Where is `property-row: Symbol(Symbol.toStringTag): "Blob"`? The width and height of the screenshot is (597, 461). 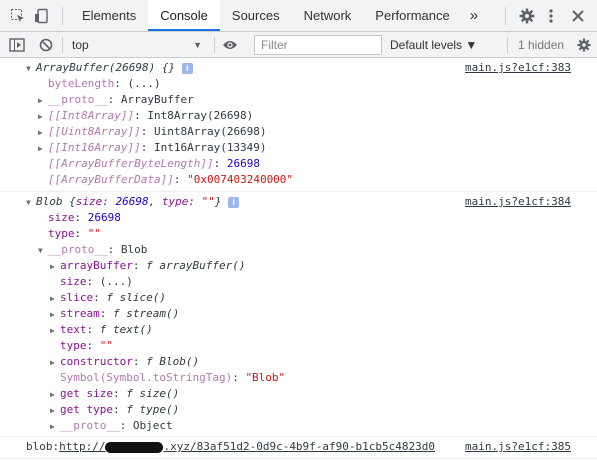 property-row: Symbol(Symbol.toStringTag): "Blob" is located at coordinates (172, 378).